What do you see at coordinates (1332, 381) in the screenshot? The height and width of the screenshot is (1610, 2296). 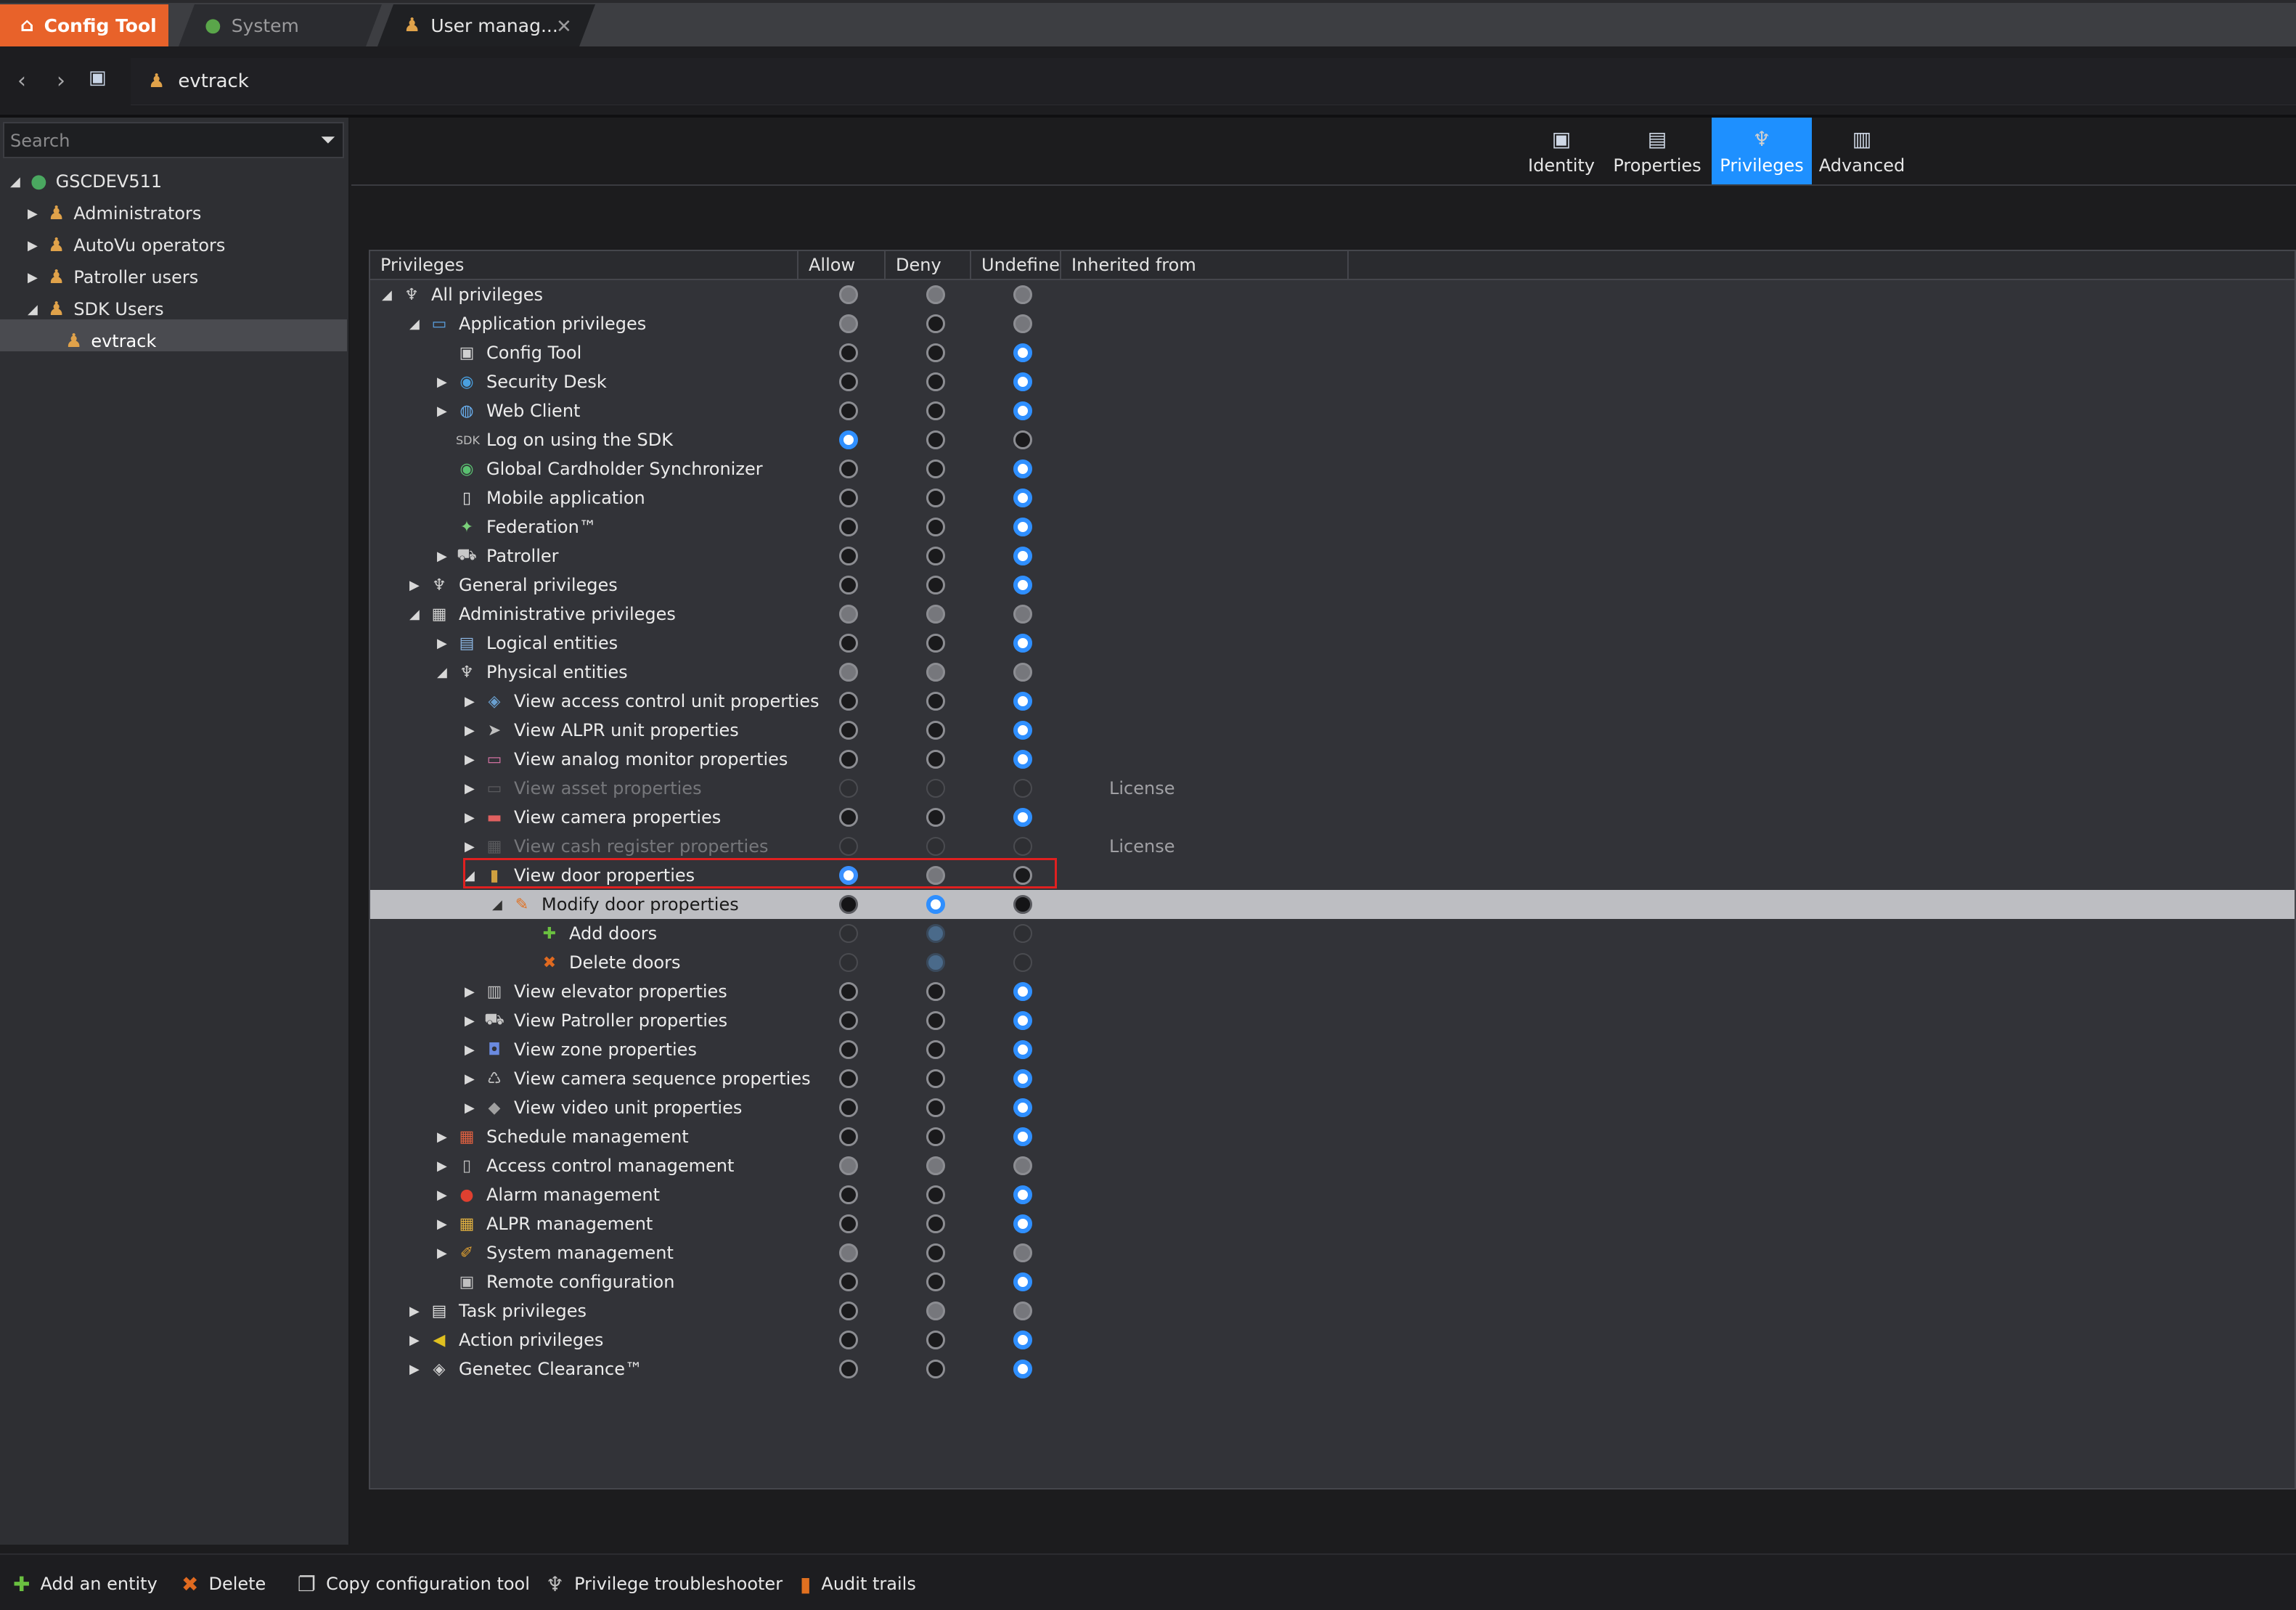 I see `privilege-row: ▶ ◉ Security Desk` at bounding box center [1332, 381].